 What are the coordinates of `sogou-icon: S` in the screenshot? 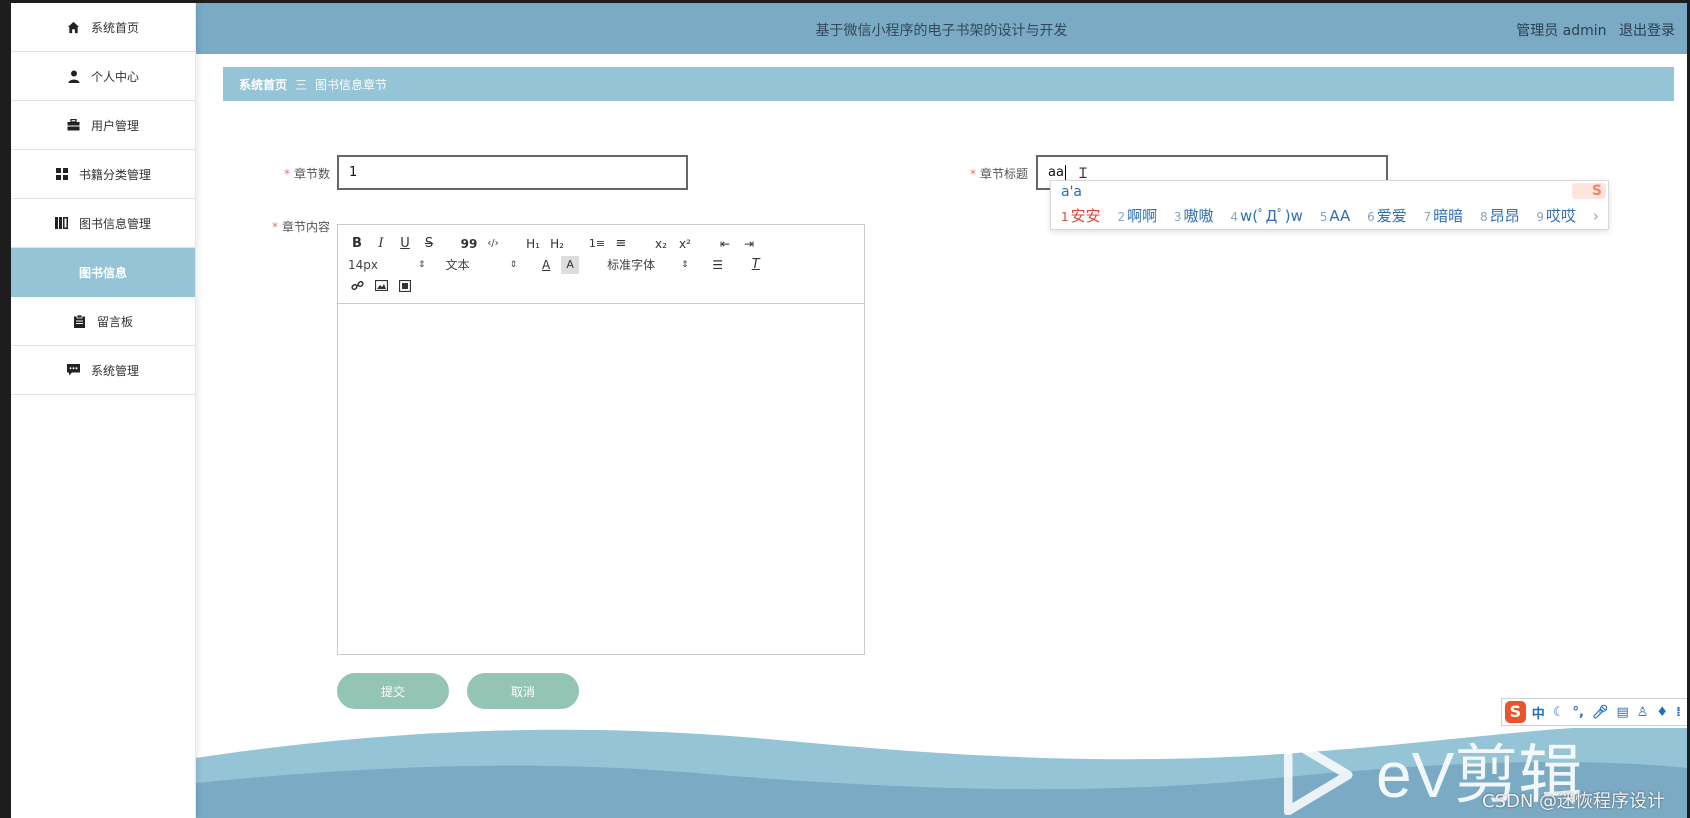 It's located at (1515, 712).